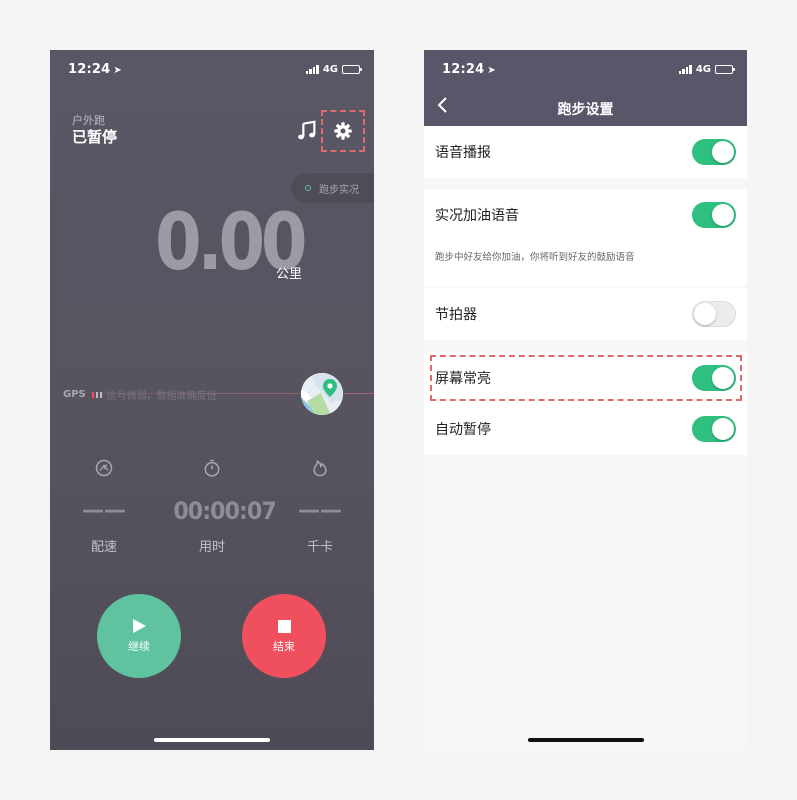 The width and height of the screenshot is (797, 800). I want to click on stop-button: 结束, so click(284, 636).